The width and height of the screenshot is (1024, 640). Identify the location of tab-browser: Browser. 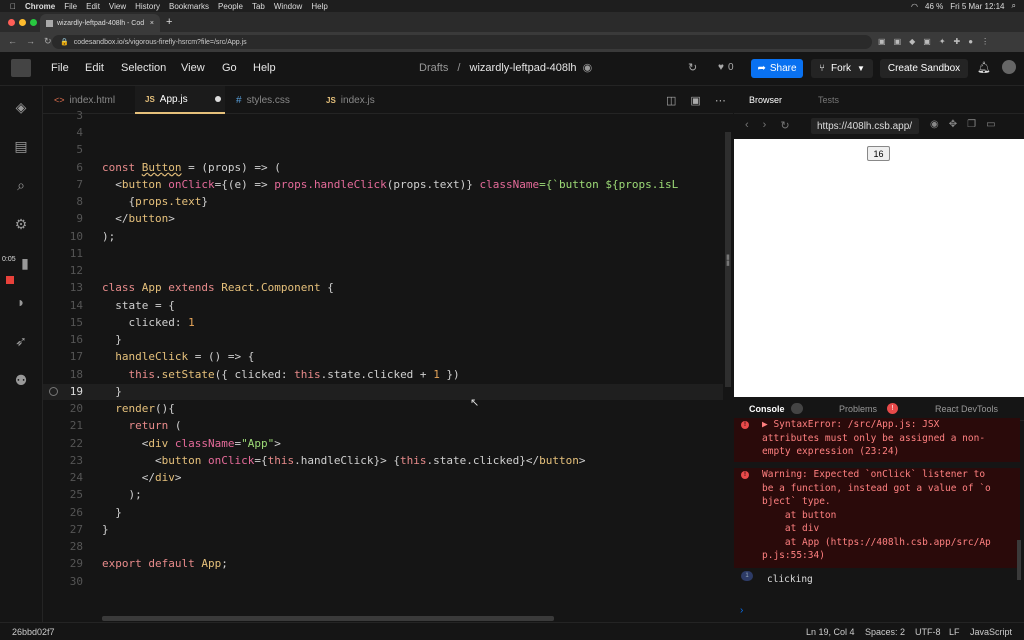
(765, 100).